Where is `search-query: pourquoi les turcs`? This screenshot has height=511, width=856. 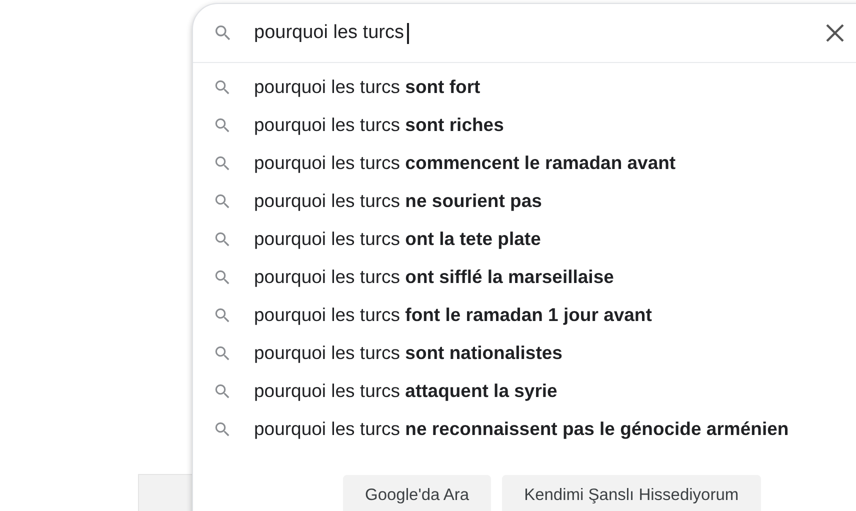
search-query: pourquoi les turcs is located at coordinates (329, 33).